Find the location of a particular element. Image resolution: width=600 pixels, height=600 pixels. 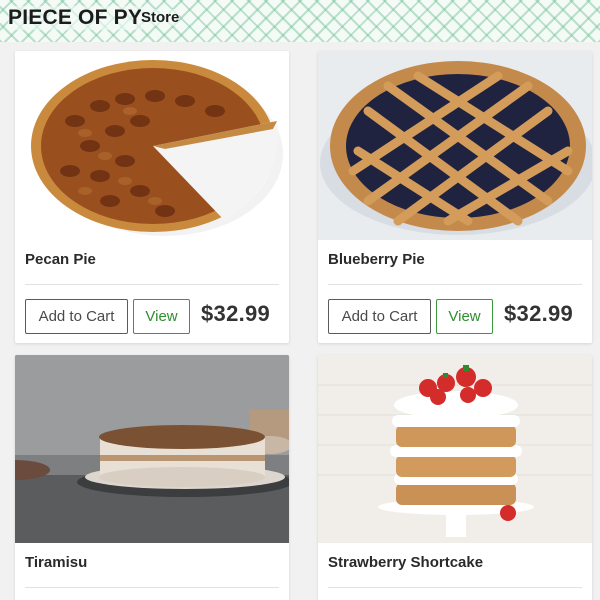

product-title: Pecan Pie is located at coordinates (60, 259).